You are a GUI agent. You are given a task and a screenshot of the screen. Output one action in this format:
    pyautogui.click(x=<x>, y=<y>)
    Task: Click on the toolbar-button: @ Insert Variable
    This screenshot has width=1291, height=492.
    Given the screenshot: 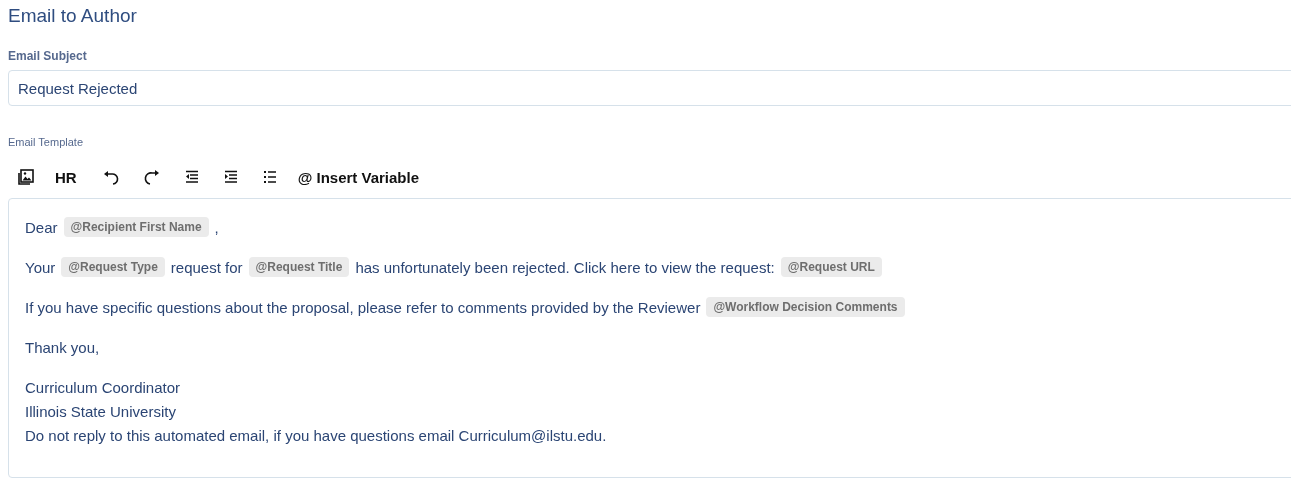 What is the action you would take?
    pyautogui.click(x=358, y=177)
    